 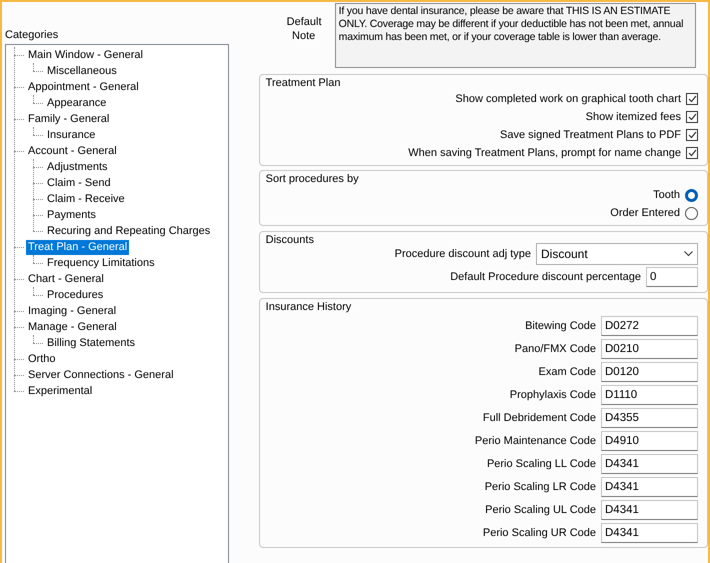 What do you see at coordinates (541, 464) in the screenshot?
I see `field-label: Perio Scaling LL Code` at bounding box center [541, 464].